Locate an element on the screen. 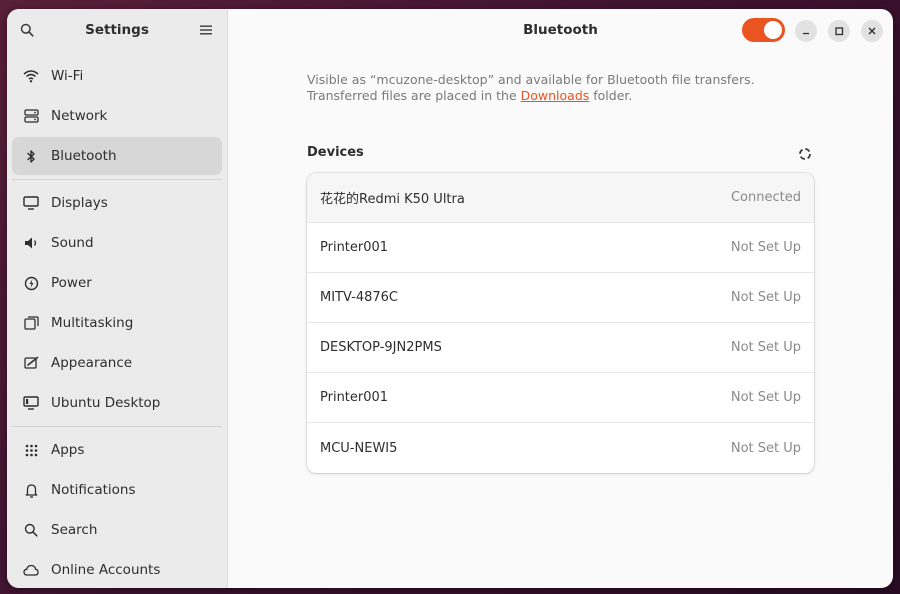 The image size is (900, 594). sidebar-item-appearance: Appearance is located at coordinates (117, 363).